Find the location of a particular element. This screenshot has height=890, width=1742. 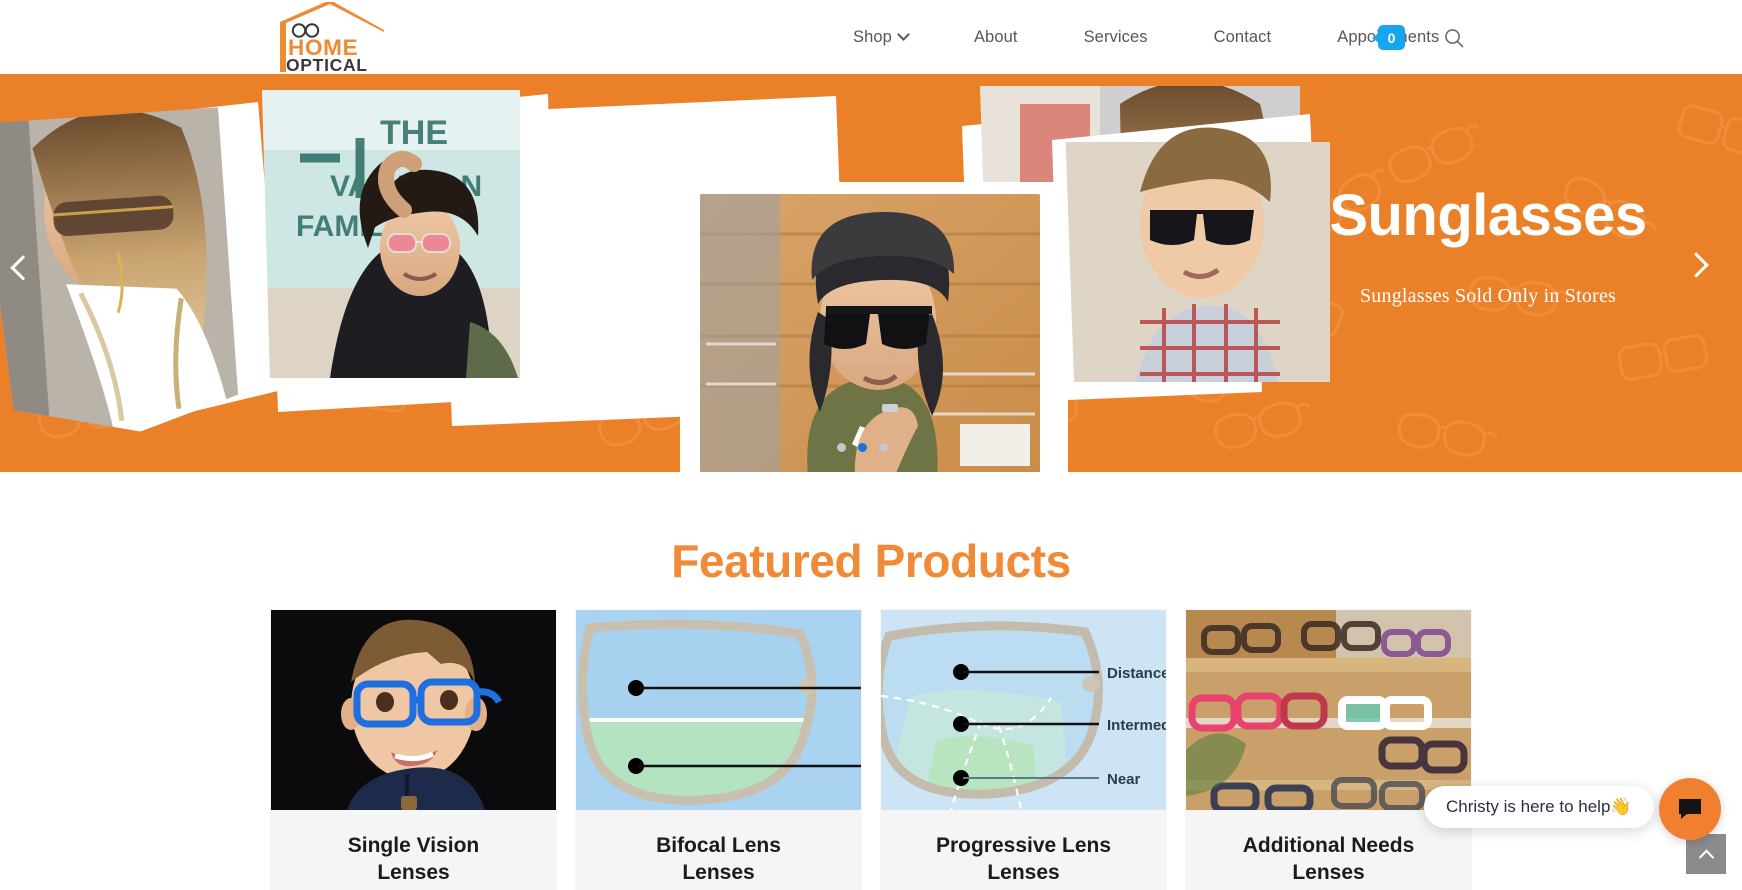

nav-item-contact-label: Contact is located at coordinates (1242, 36).